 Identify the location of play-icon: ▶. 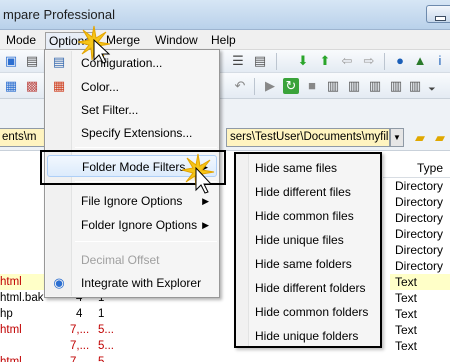
(270, 86).